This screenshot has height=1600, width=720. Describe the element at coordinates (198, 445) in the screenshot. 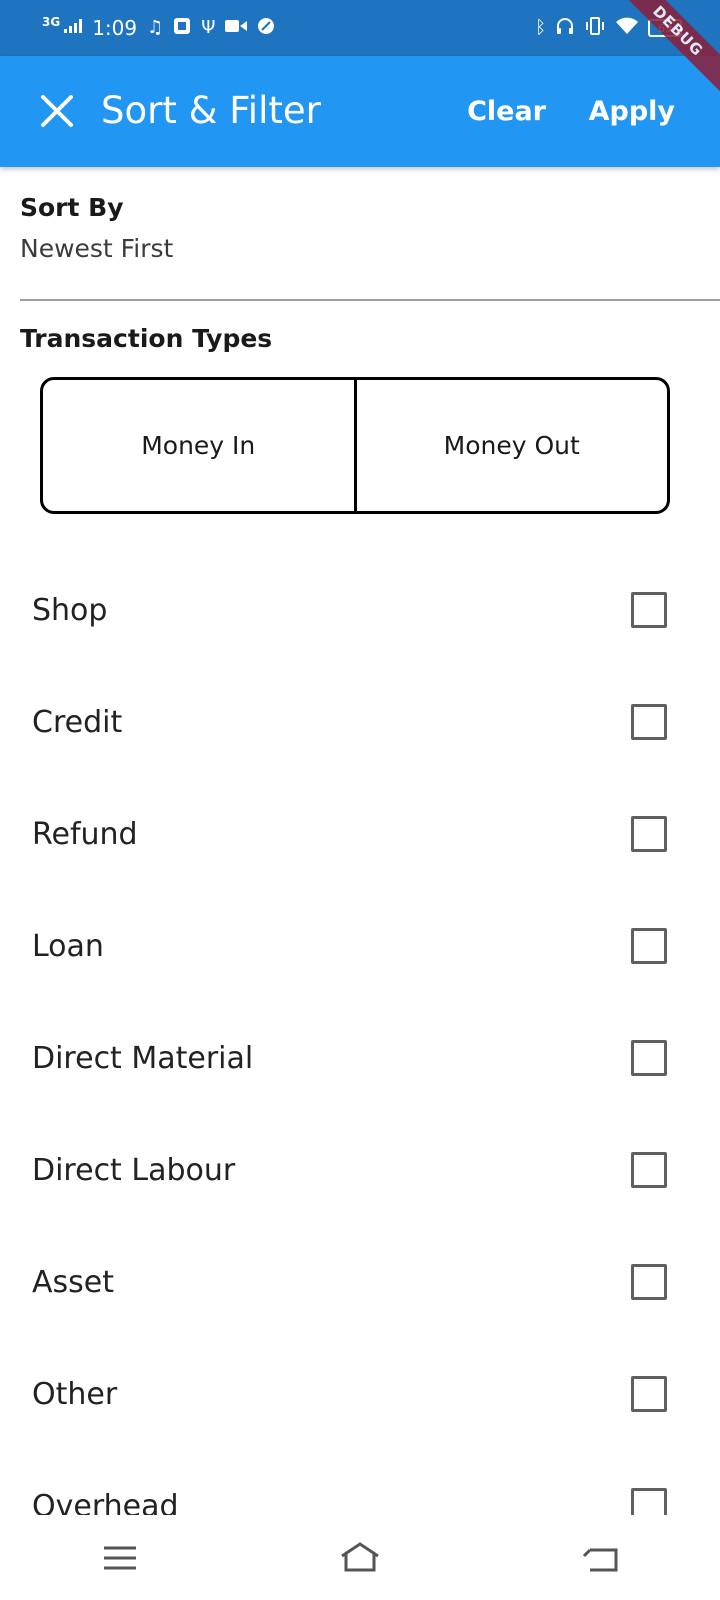

I see `money-in-toggle: Money In` at that location.